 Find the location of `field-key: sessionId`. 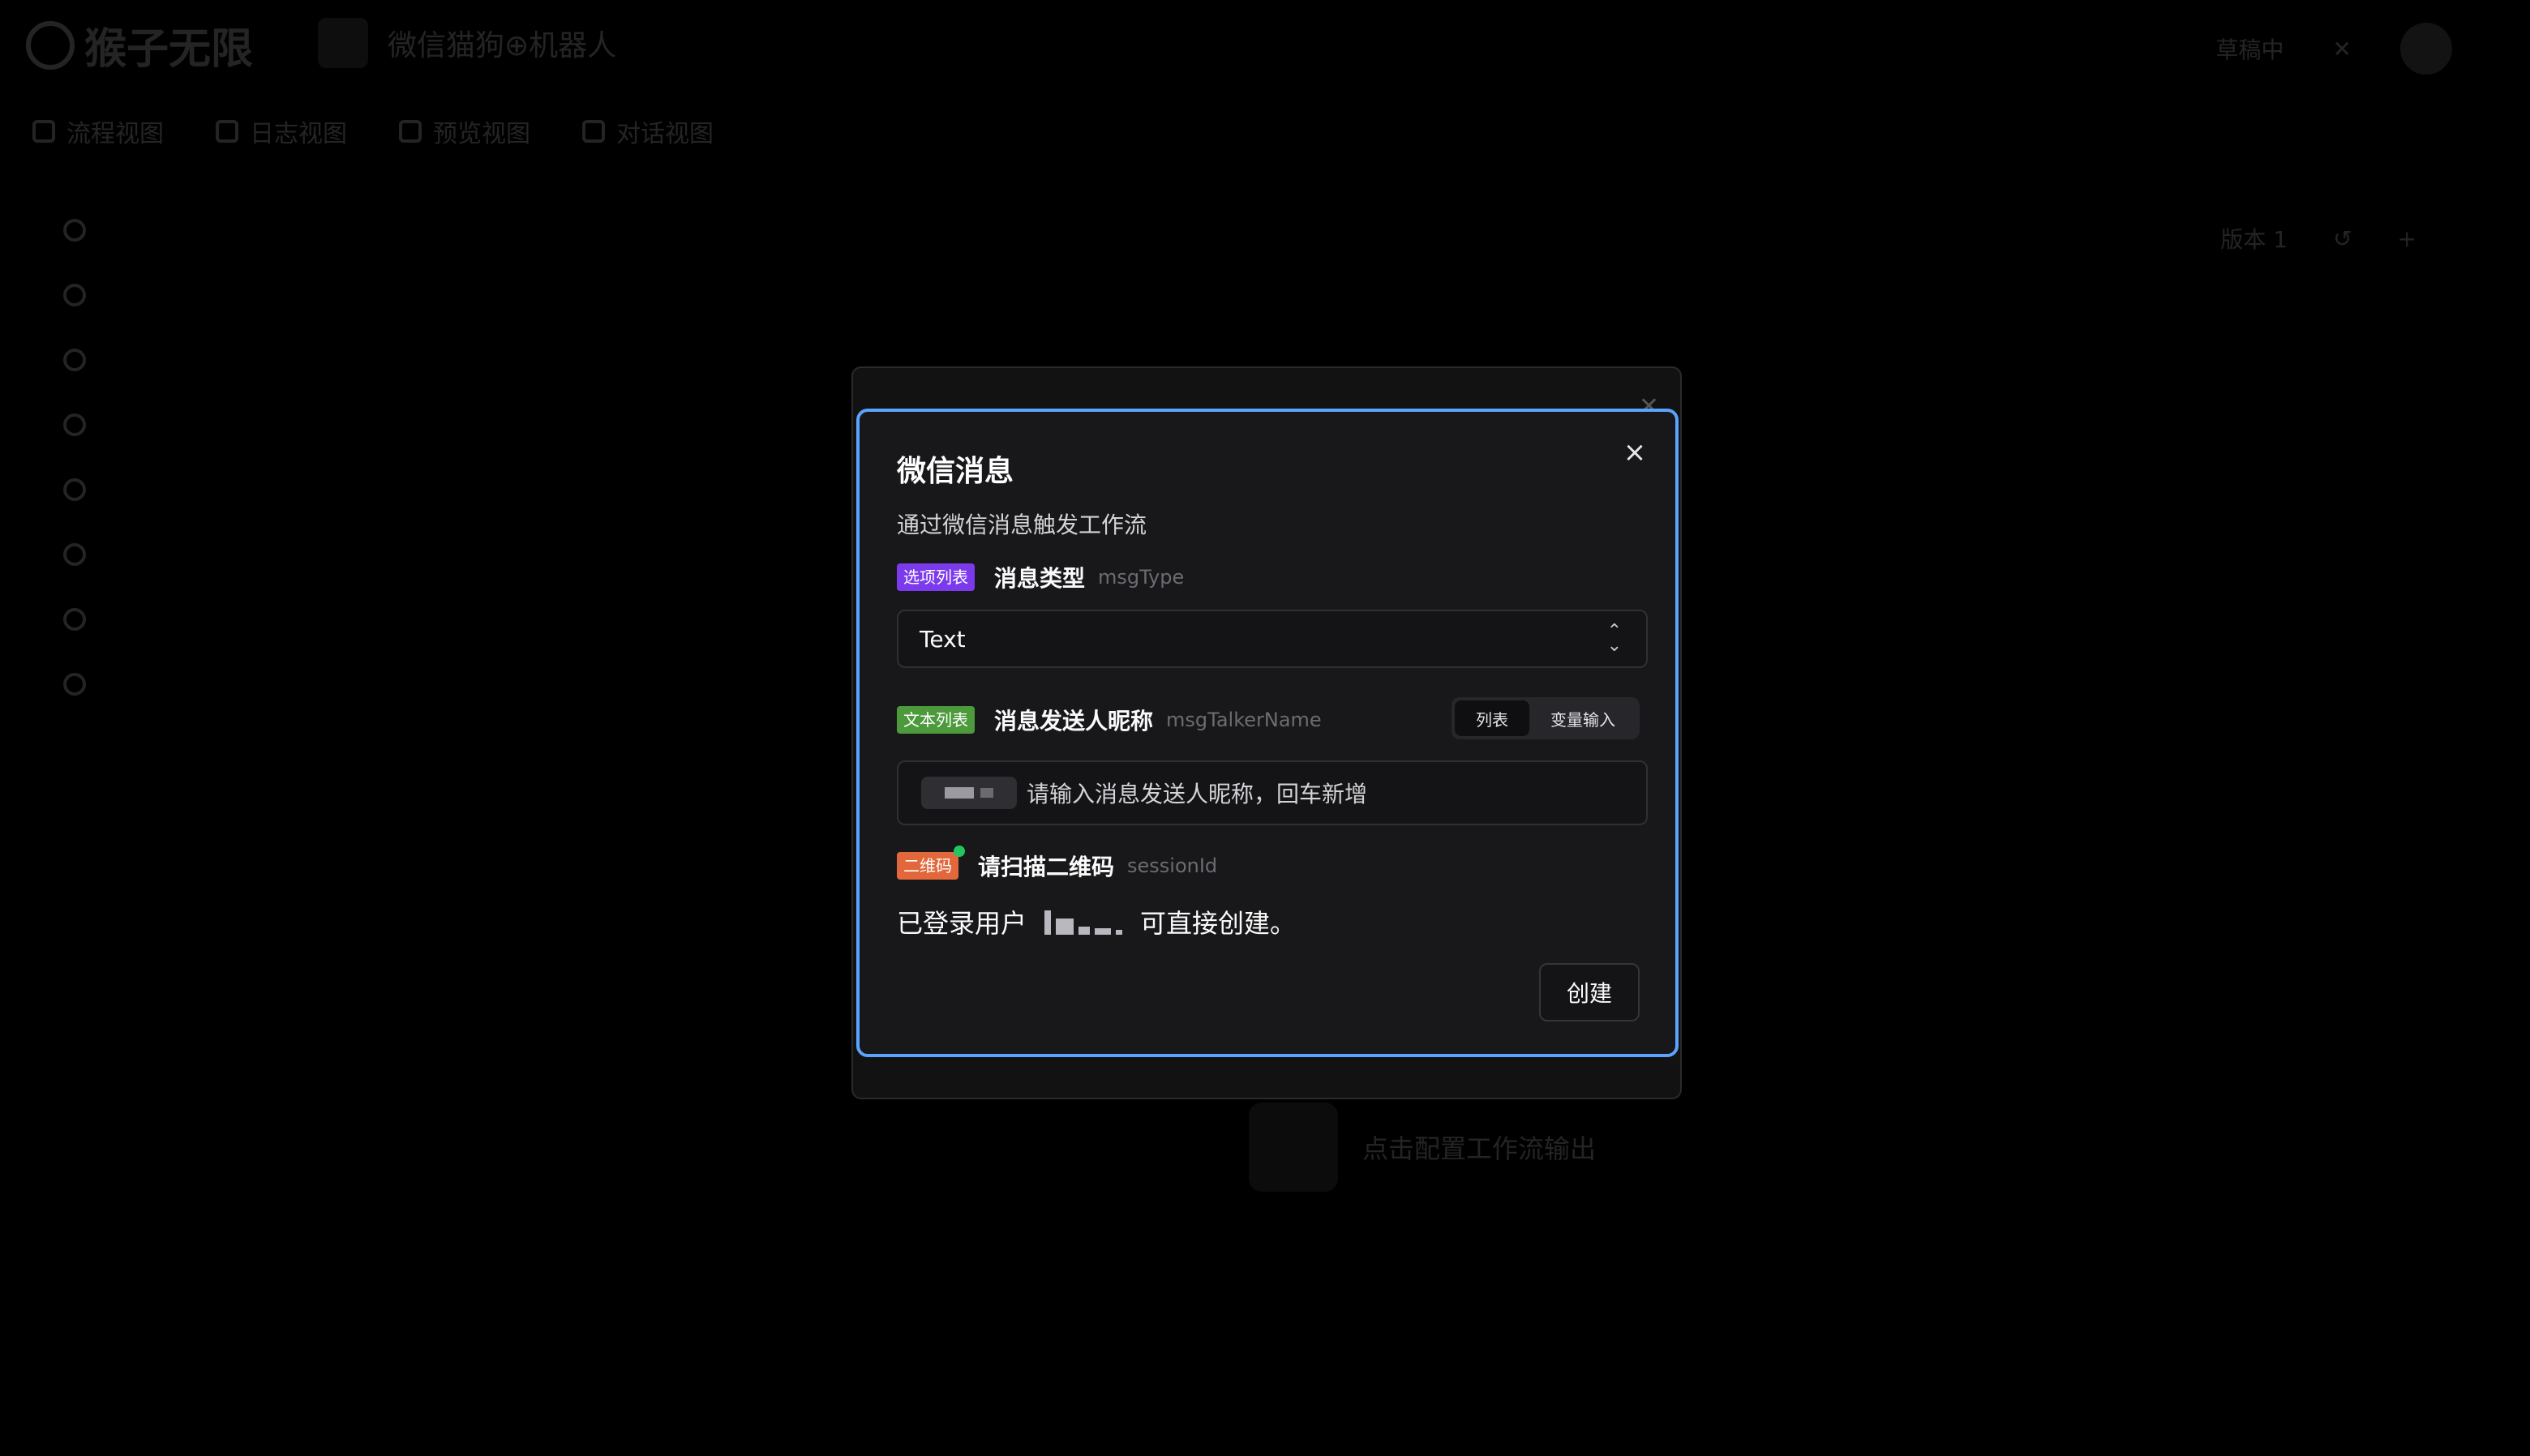

field-key: sessionId is located at coordinates (1172, 865).